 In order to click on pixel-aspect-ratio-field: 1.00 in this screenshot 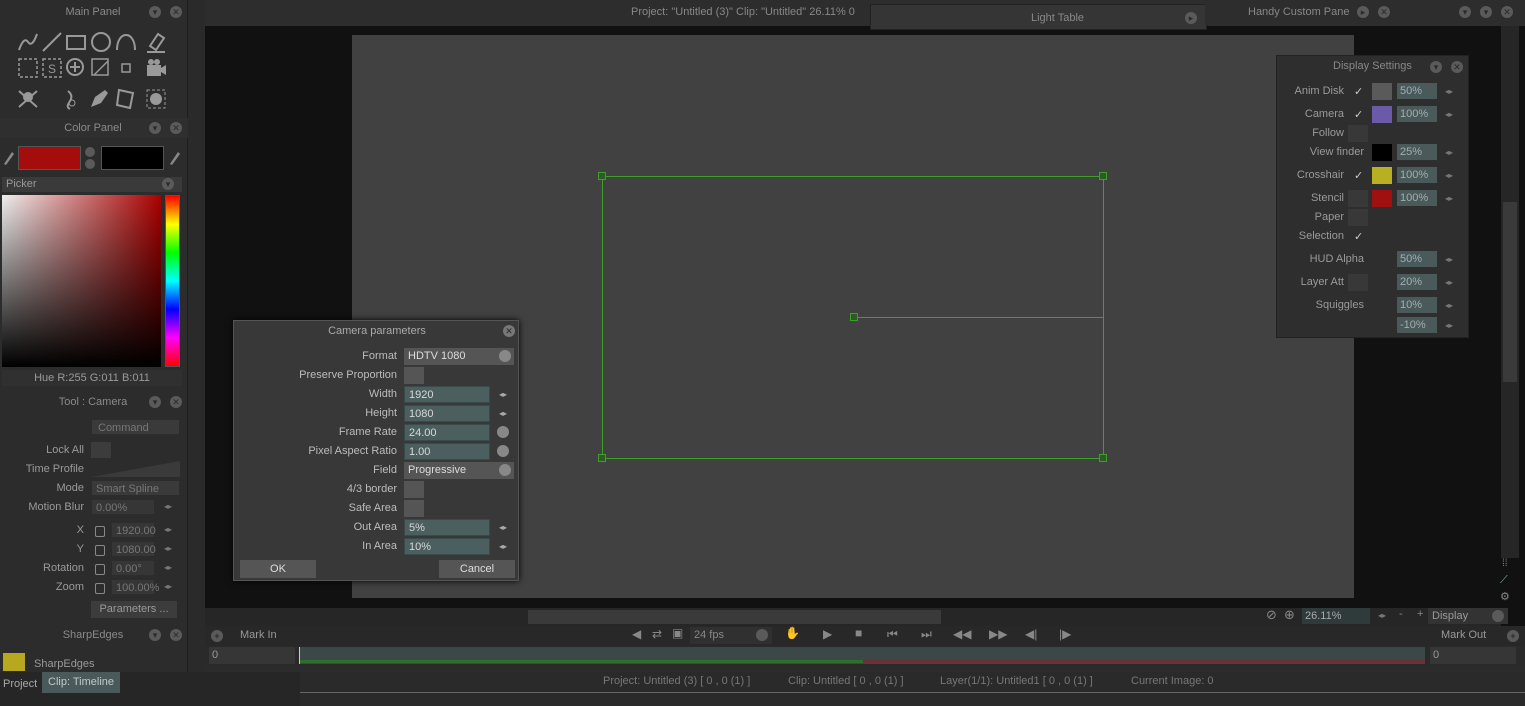, I will do `click(447, 451)`.